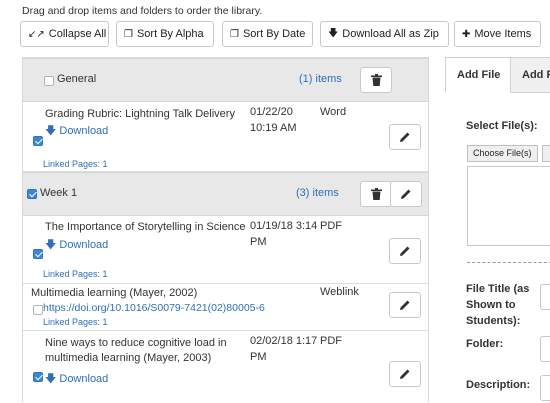 The width and height of the screenshot is (550, 403). I want to click on edit-folder-button, so click(406, 194).